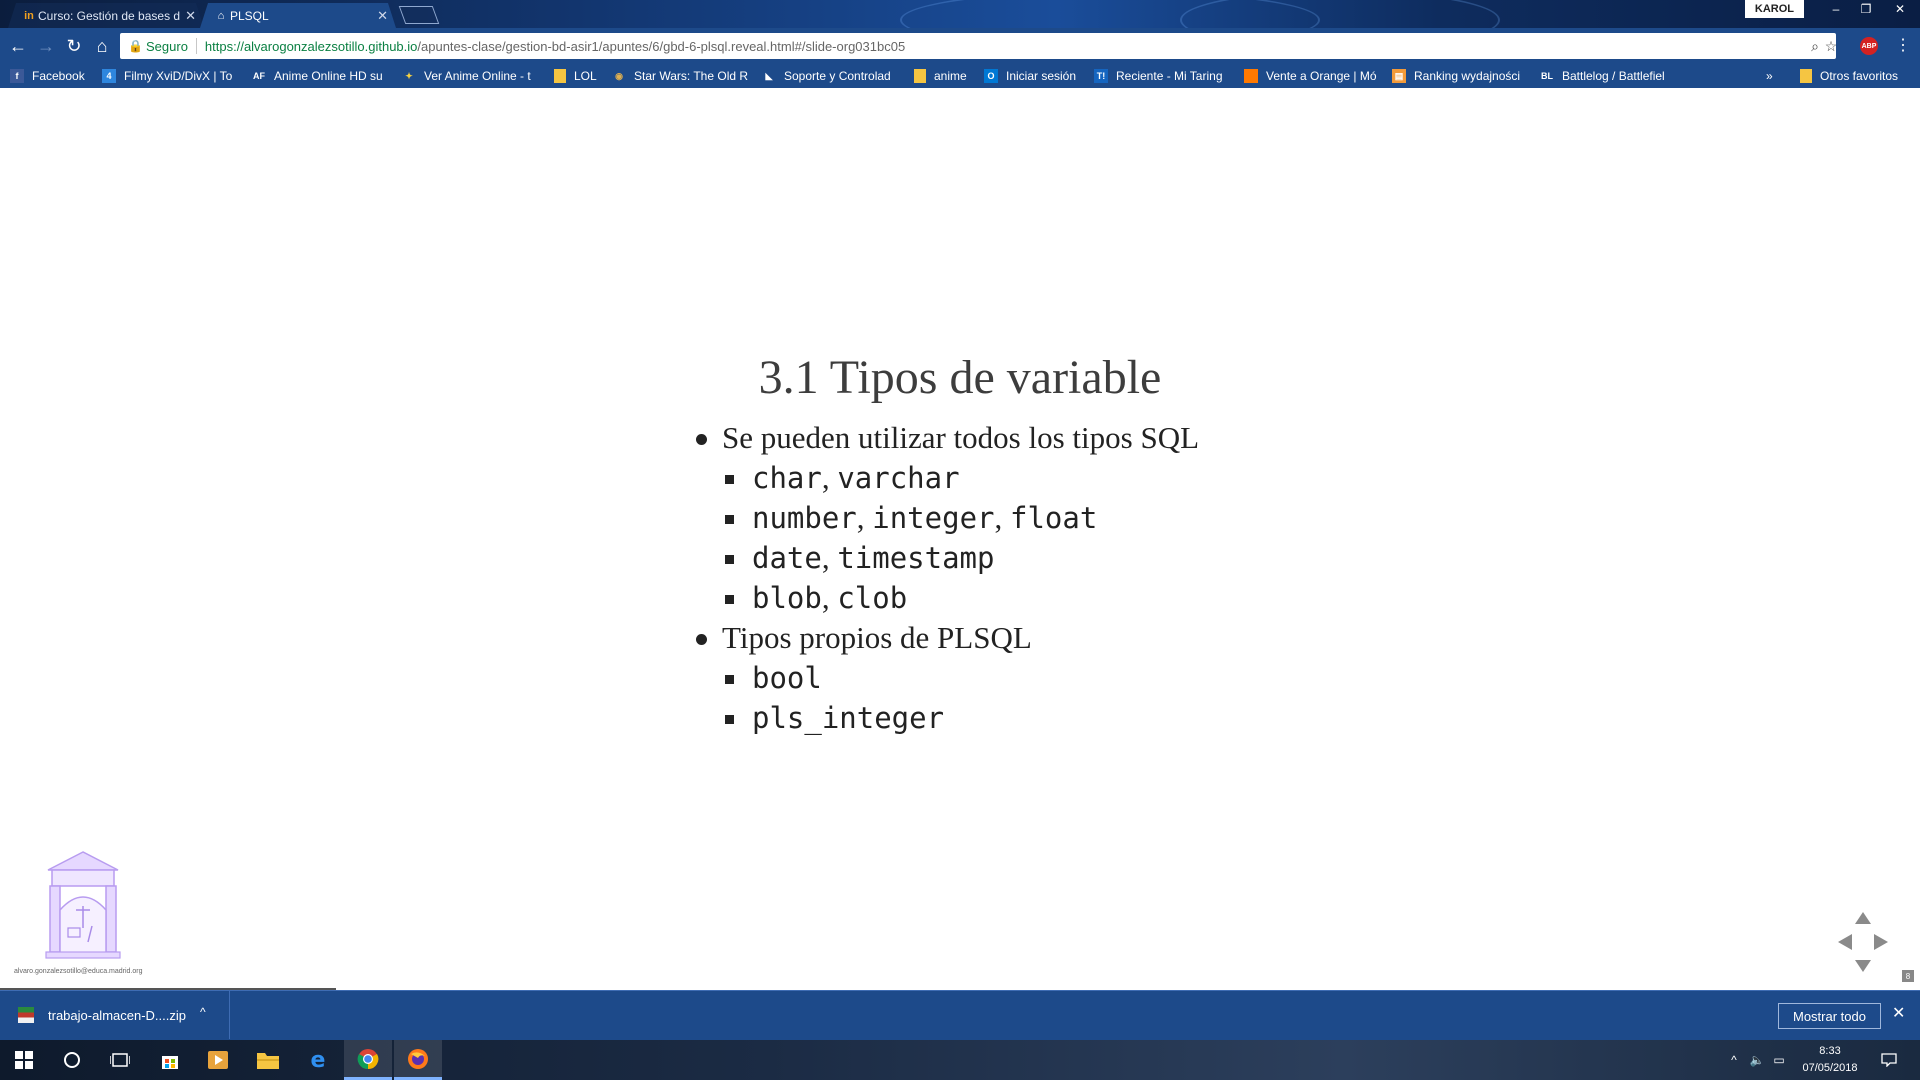 This screenshot has height=1080, width=1920. What do you see at coordinates (691, 76) in the screenshot?
I see `bookmark-label: Star Wars: The Old R` at bounding box center [691, 76].